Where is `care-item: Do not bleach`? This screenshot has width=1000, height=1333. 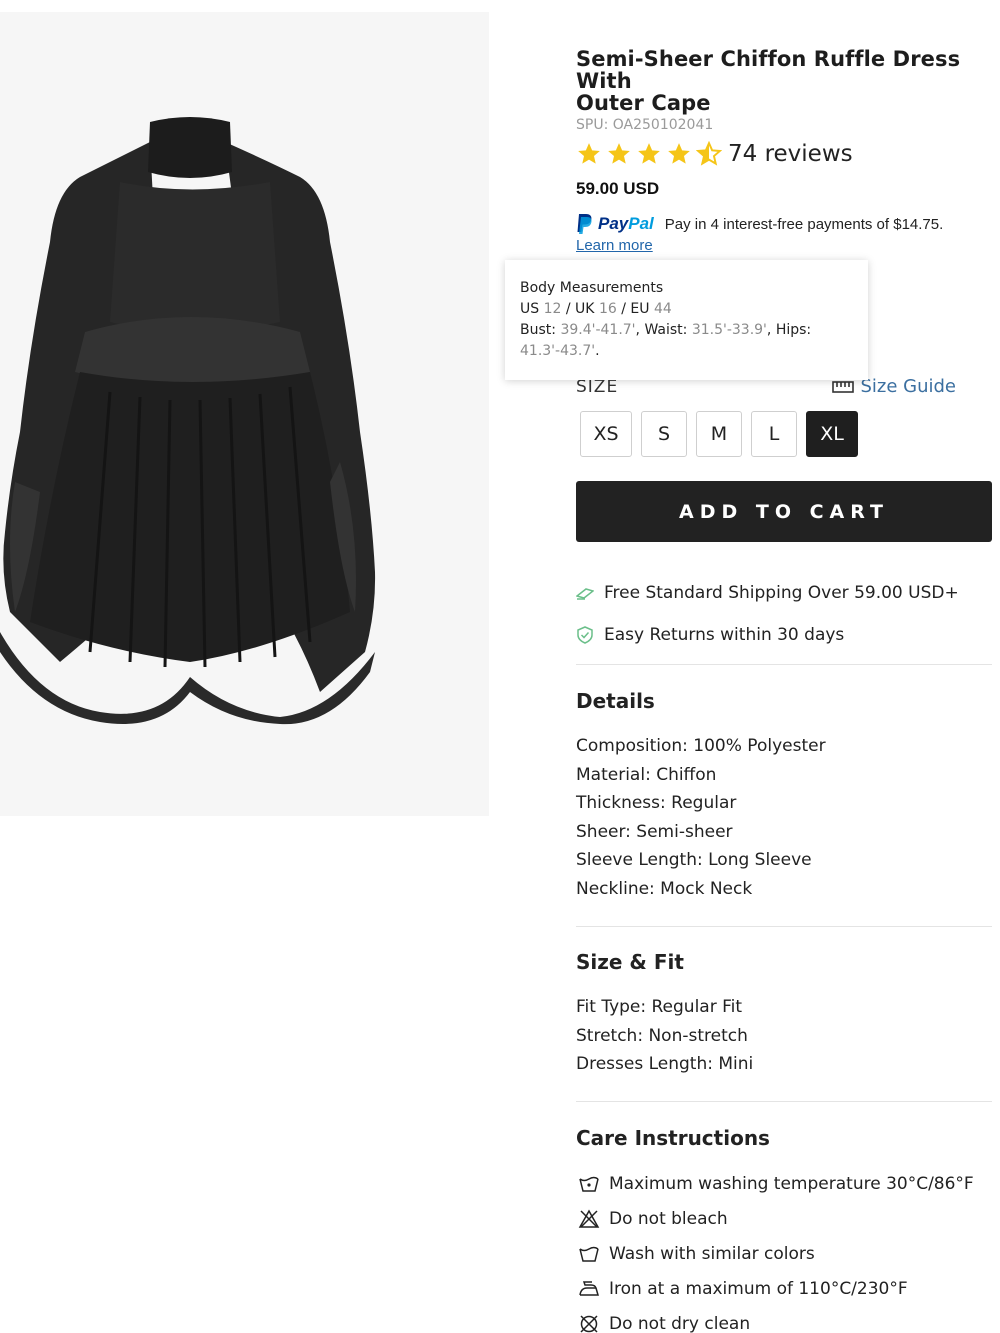 care-item: Do not bleach is located at coordinates (776, 1218).